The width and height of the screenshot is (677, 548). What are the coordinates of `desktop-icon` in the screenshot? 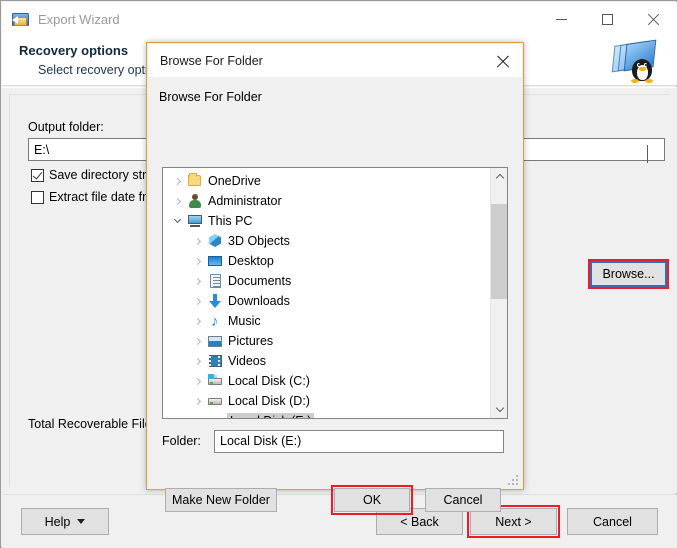 It's located at (215, 261).